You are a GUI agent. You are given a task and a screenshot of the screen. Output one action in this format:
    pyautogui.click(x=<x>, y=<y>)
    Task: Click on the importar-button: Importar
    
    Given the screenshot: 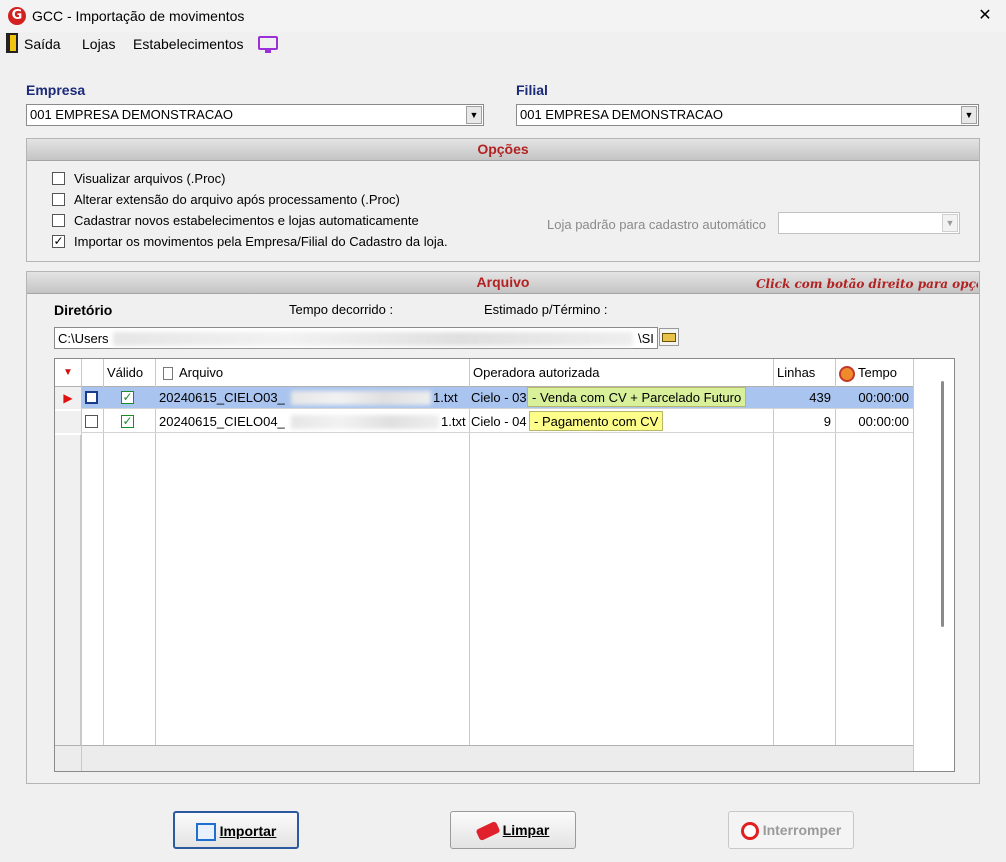 What is the action you would take?
    pyautogui.click(x=236, y=830)
    